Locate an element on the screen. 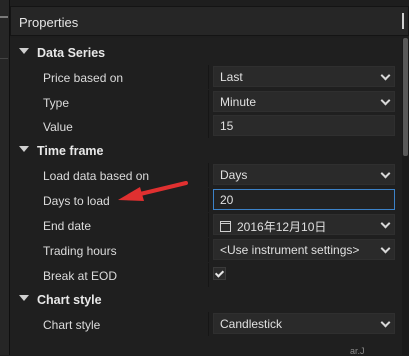  row-end-date: End date 2016年12月10日 is located at coordinates (206, 225).